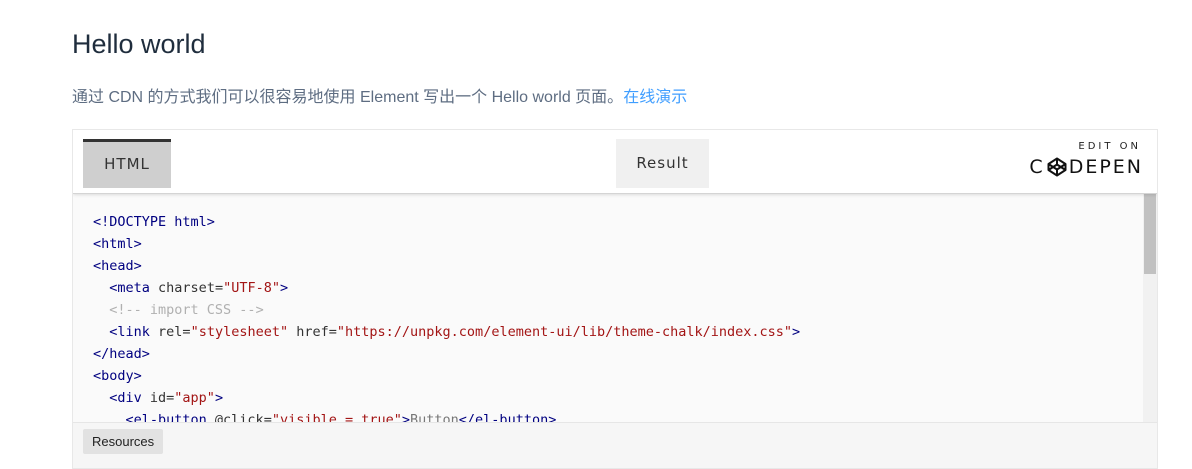 This screenshot has width=1192, height=469. What do you see at coordinates (117, 376) in the screenshot?
I see `code-token: <body>` at bounding box center [117, 376].